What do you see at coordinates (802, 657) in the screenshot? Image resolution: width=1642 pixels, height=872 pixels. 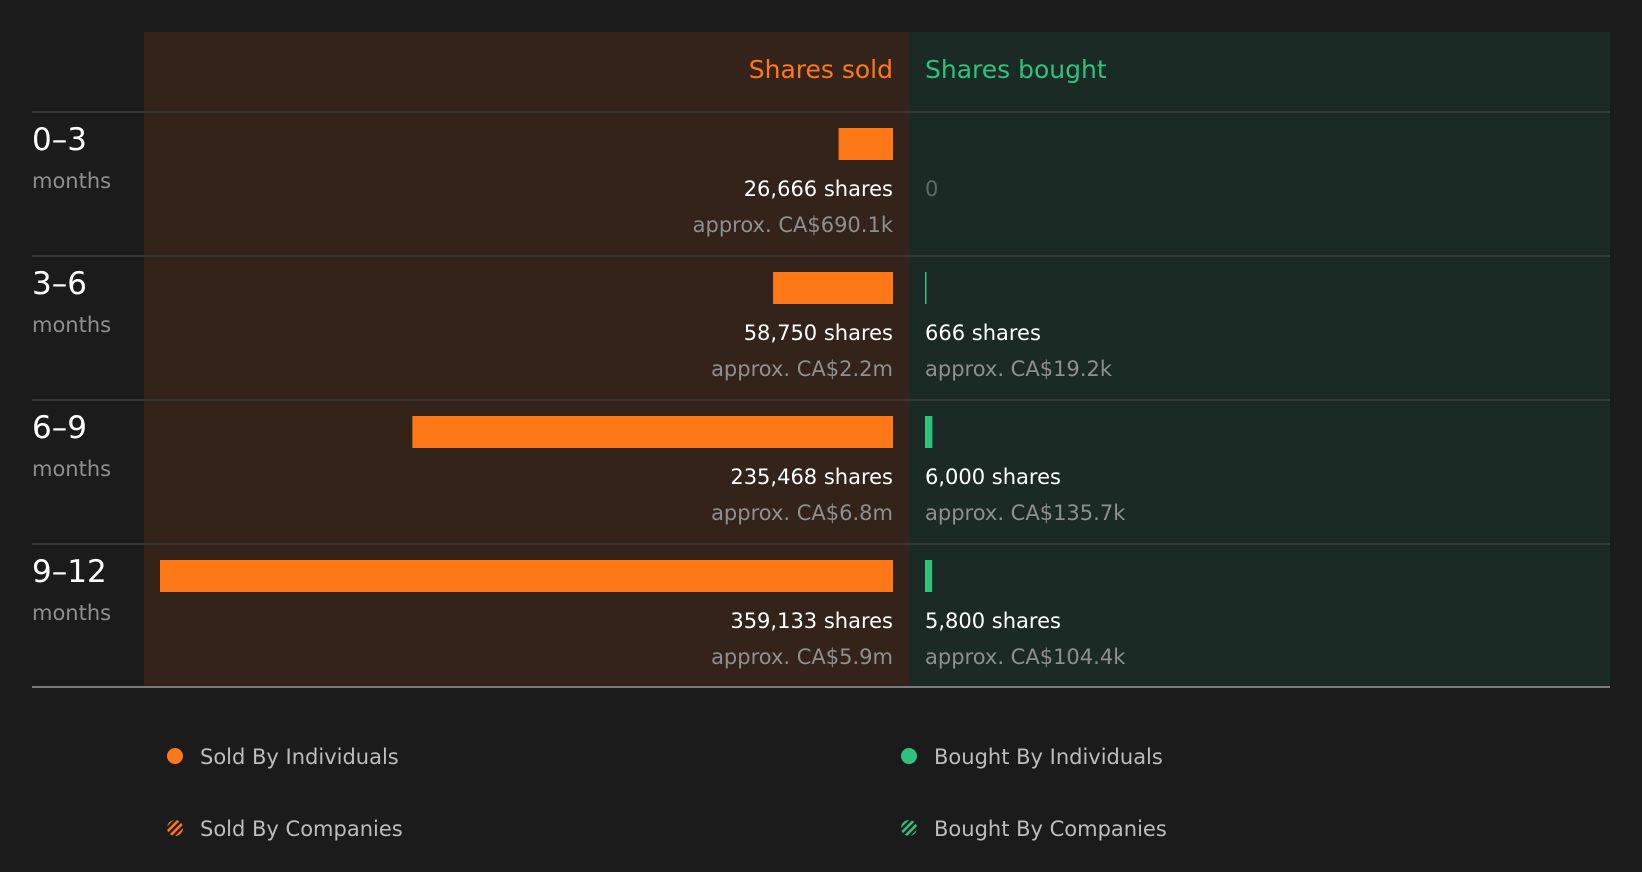 I see `sold-value-label: approx. CA$5.9m` at bounding box center [802, 657].